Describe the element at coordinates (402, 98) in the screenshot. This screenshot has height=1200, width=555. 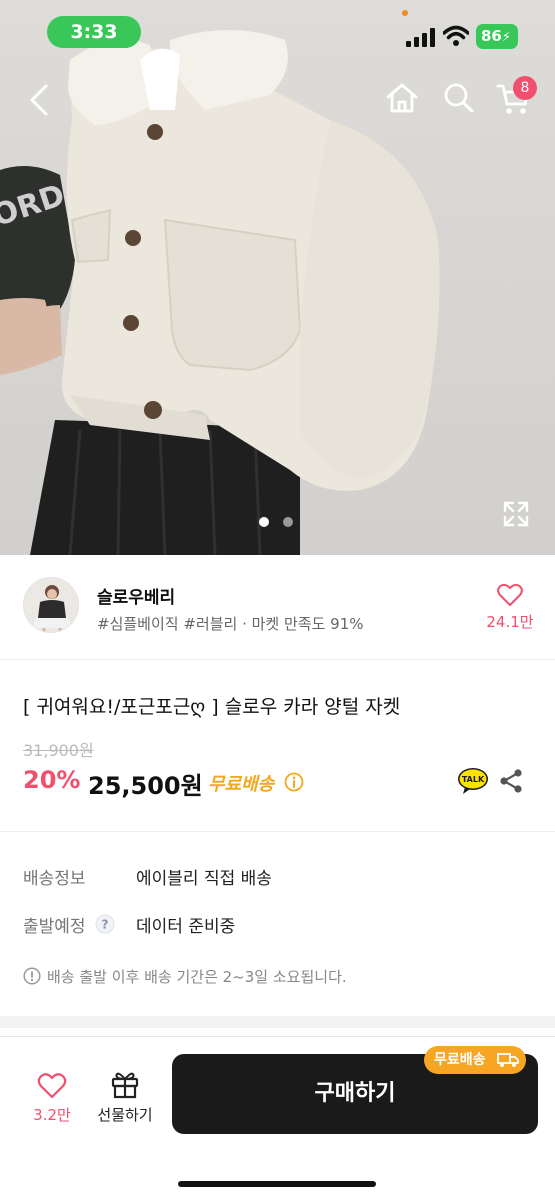
I see `home-icon` at that location.